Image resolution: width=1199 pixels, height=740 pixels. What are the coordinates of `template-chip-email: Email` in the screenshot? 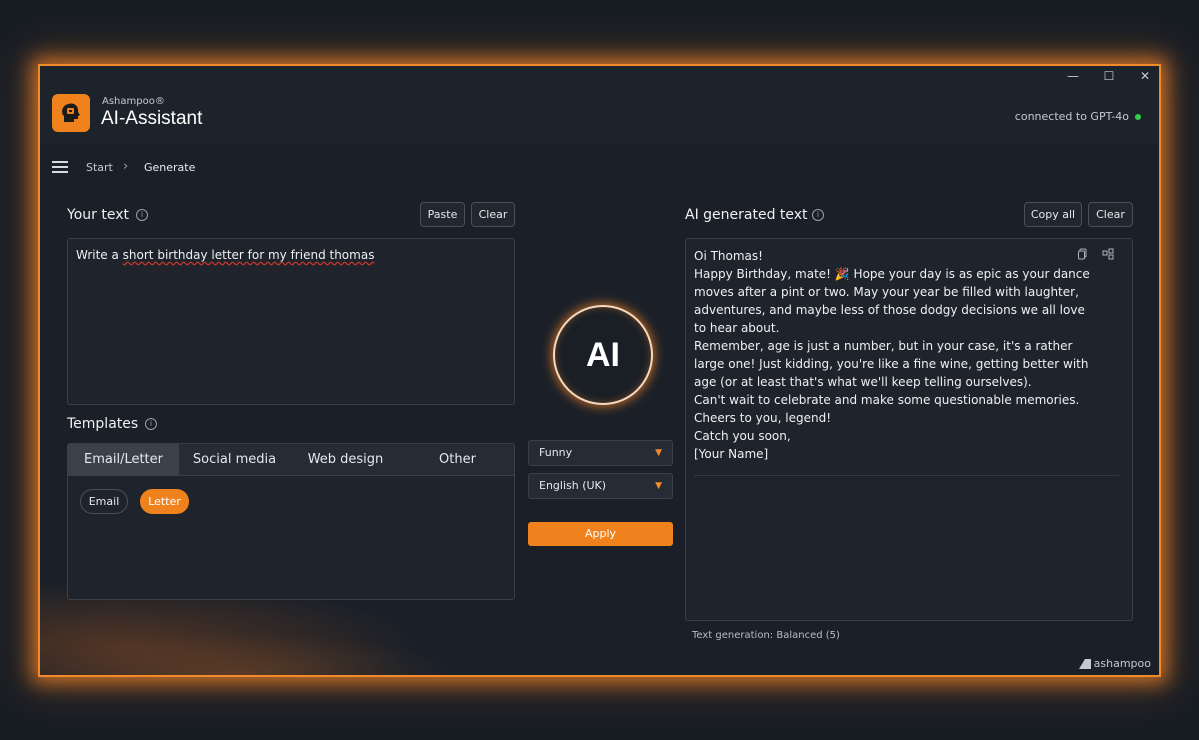 It's located at (104, 501).